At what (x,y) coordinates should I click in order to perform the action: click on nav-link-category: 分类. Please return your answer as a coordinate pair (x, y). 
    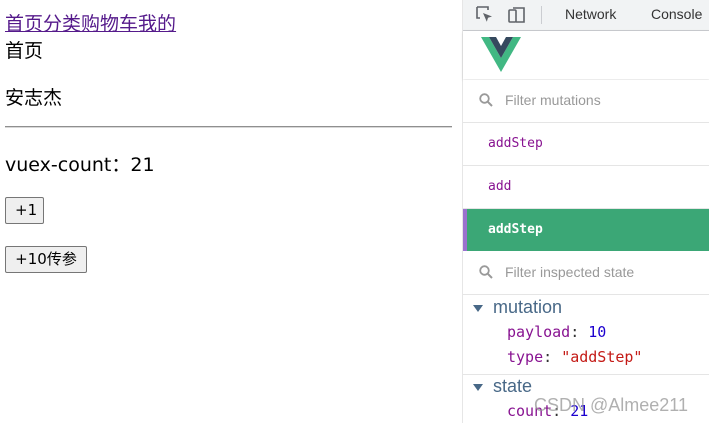
    Looking at the image, I should click on (62, 24).